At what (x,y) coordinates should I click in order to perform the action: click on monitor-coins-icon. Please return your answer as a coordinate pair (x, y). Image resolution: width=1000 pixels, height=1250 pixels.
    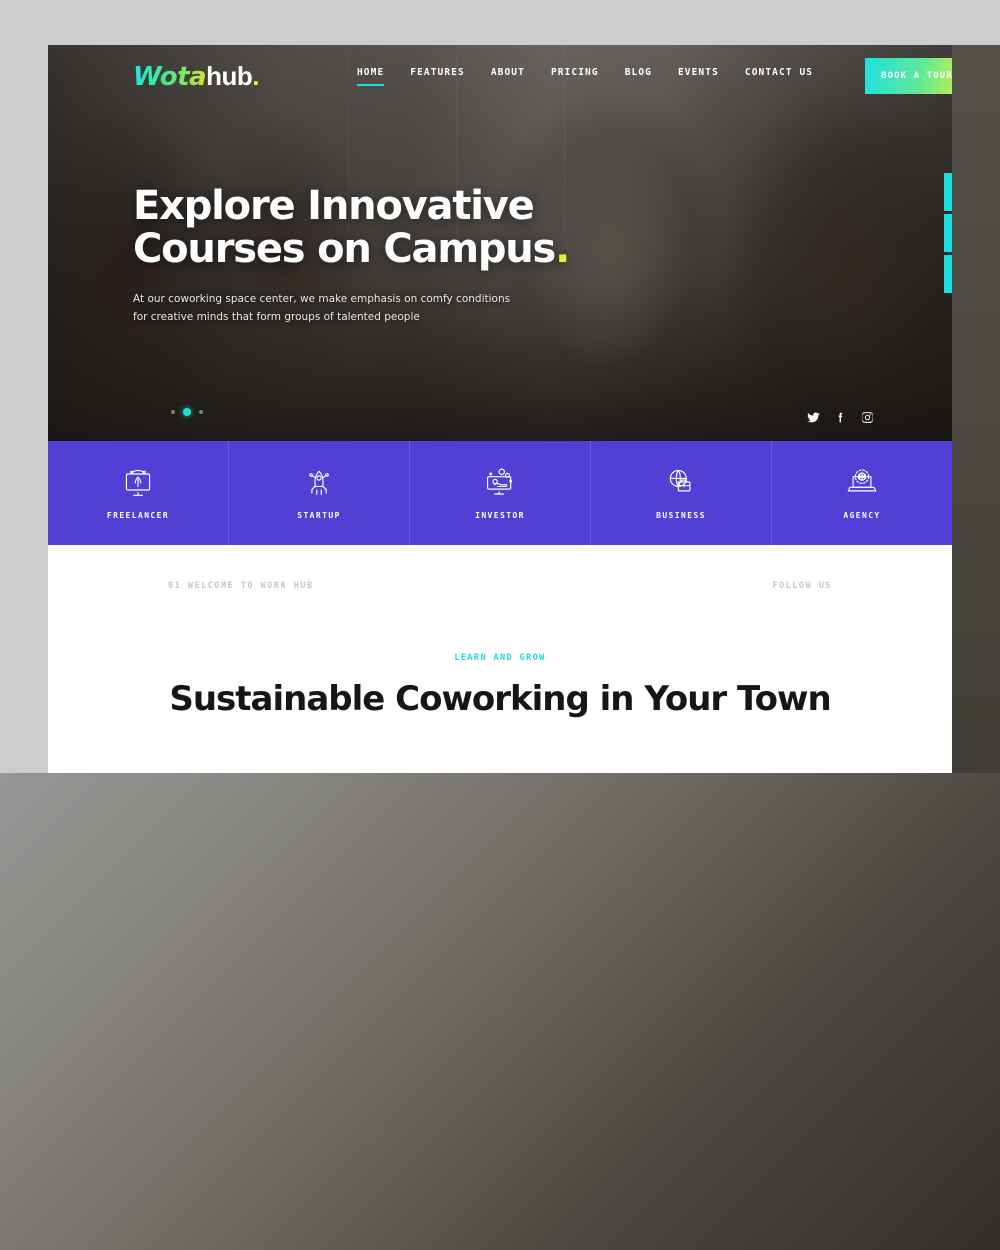
    Looking at the image, I should click on (499, 481).